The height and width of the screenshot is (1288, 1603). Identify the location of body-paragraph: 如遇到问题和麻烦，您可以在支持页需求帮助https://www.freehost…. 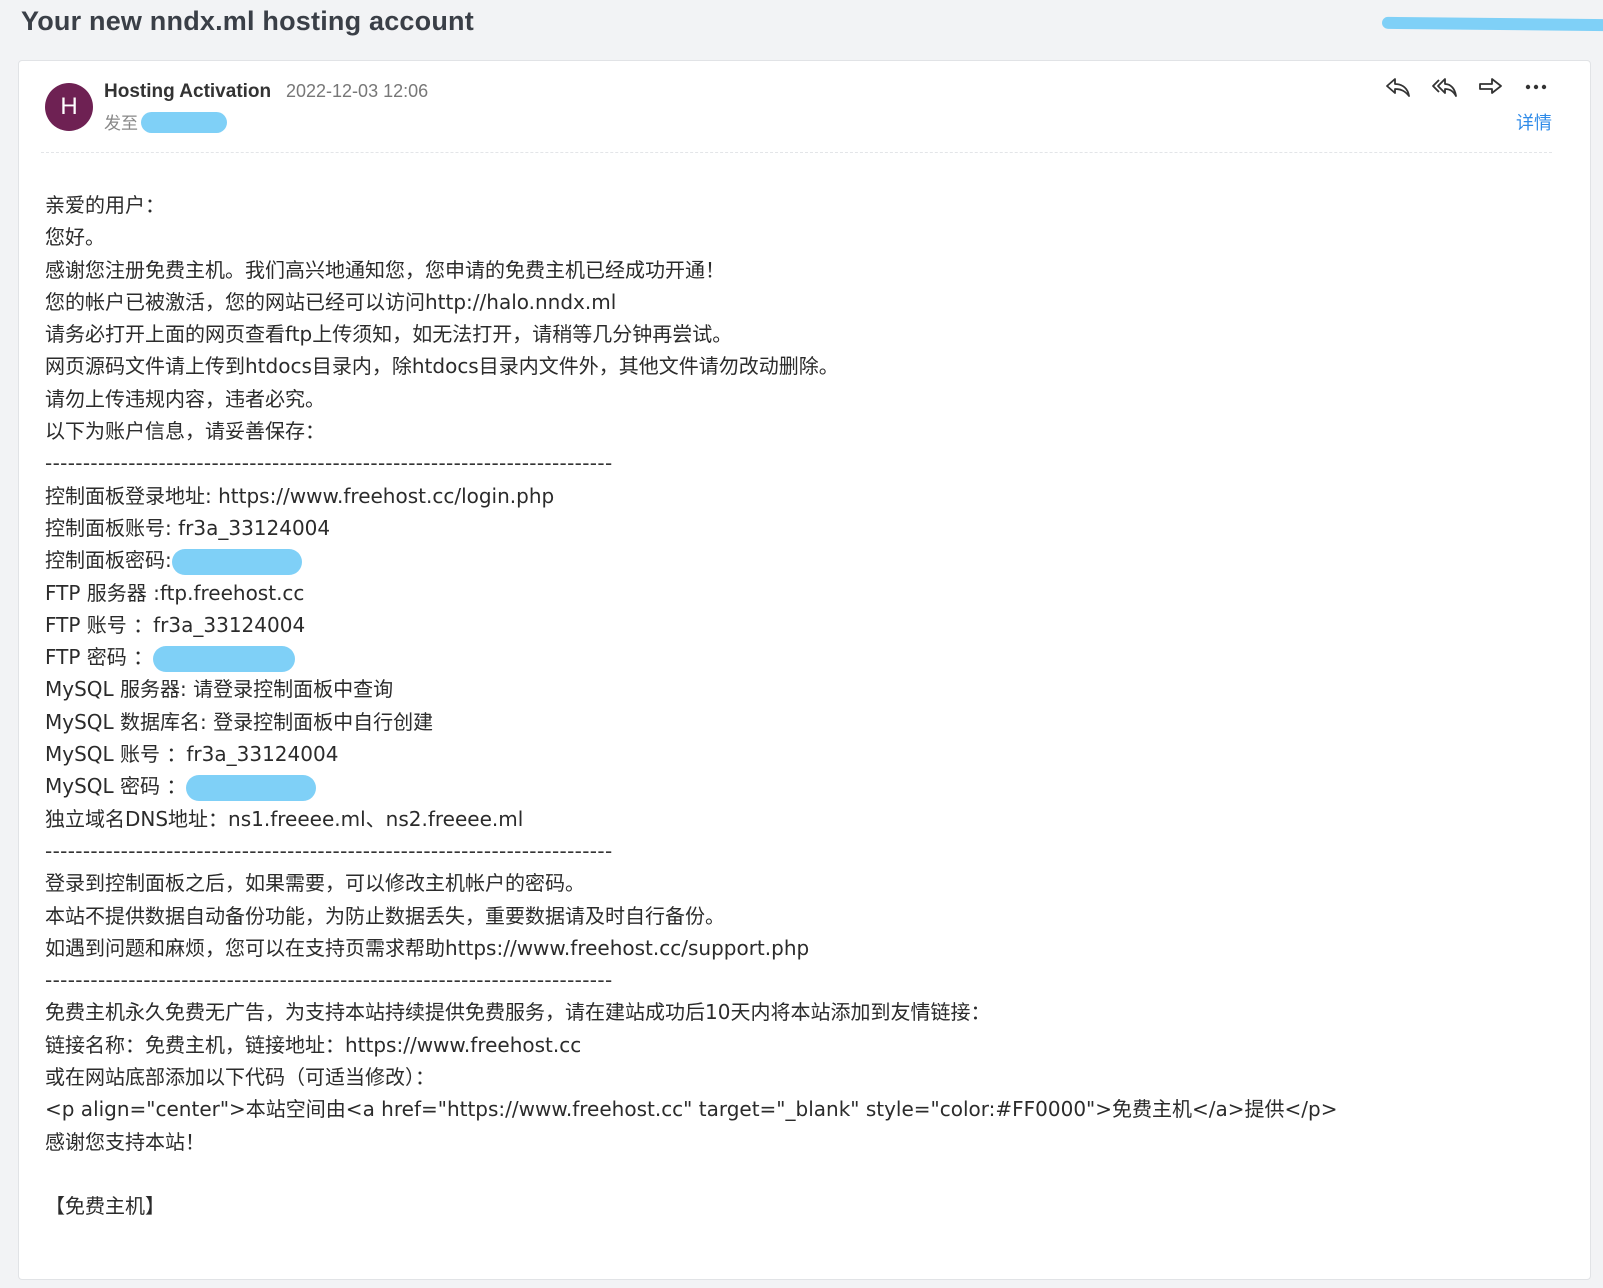
(427, 947).